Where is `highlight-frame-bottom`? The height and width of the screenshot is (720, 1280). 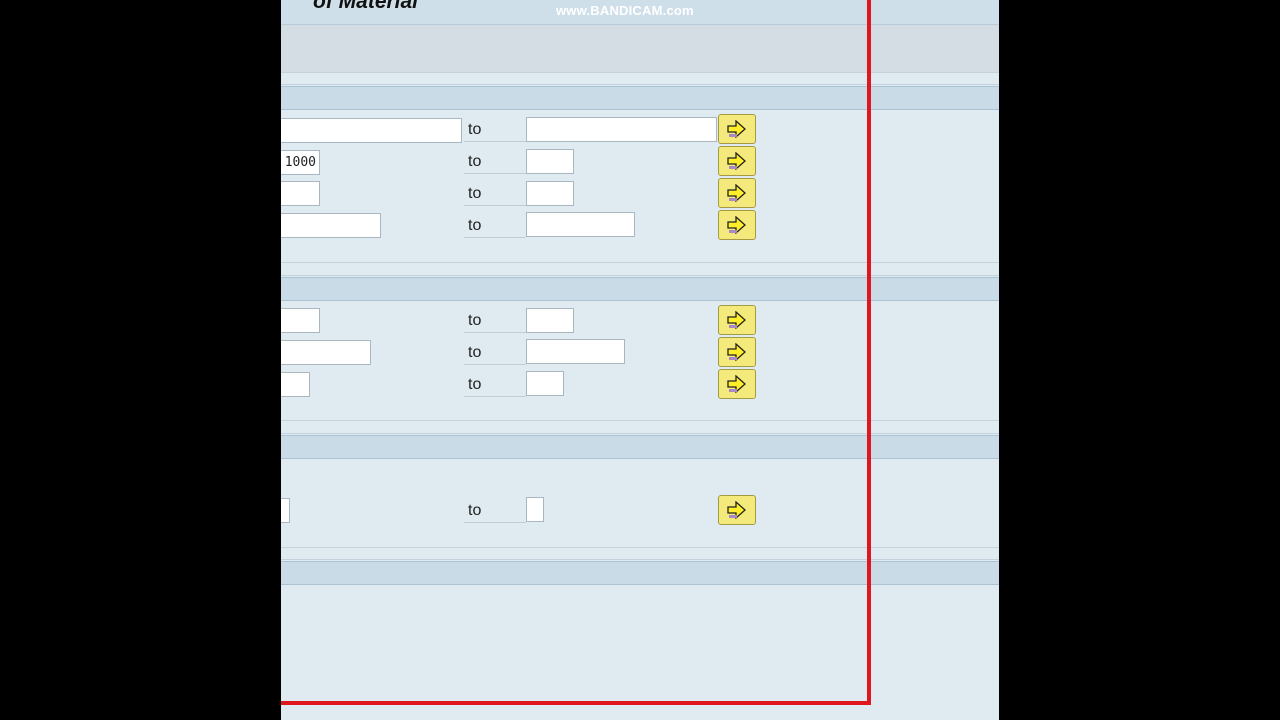 highlight-frame-bottom is located at coordinates (576, 703).